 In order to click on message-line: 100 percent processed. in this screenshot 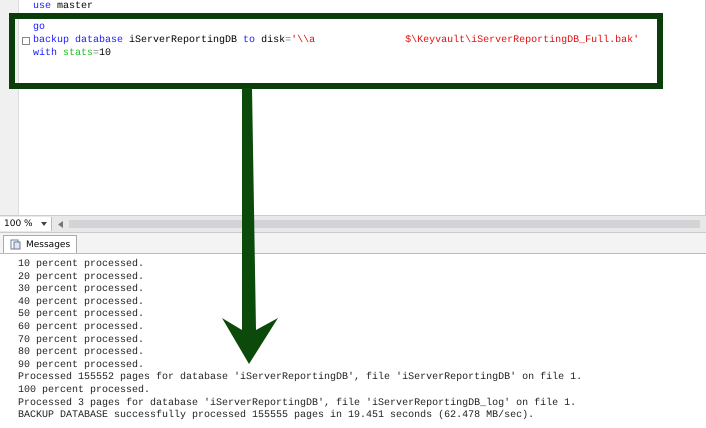, I will do `click(85, 391)`.